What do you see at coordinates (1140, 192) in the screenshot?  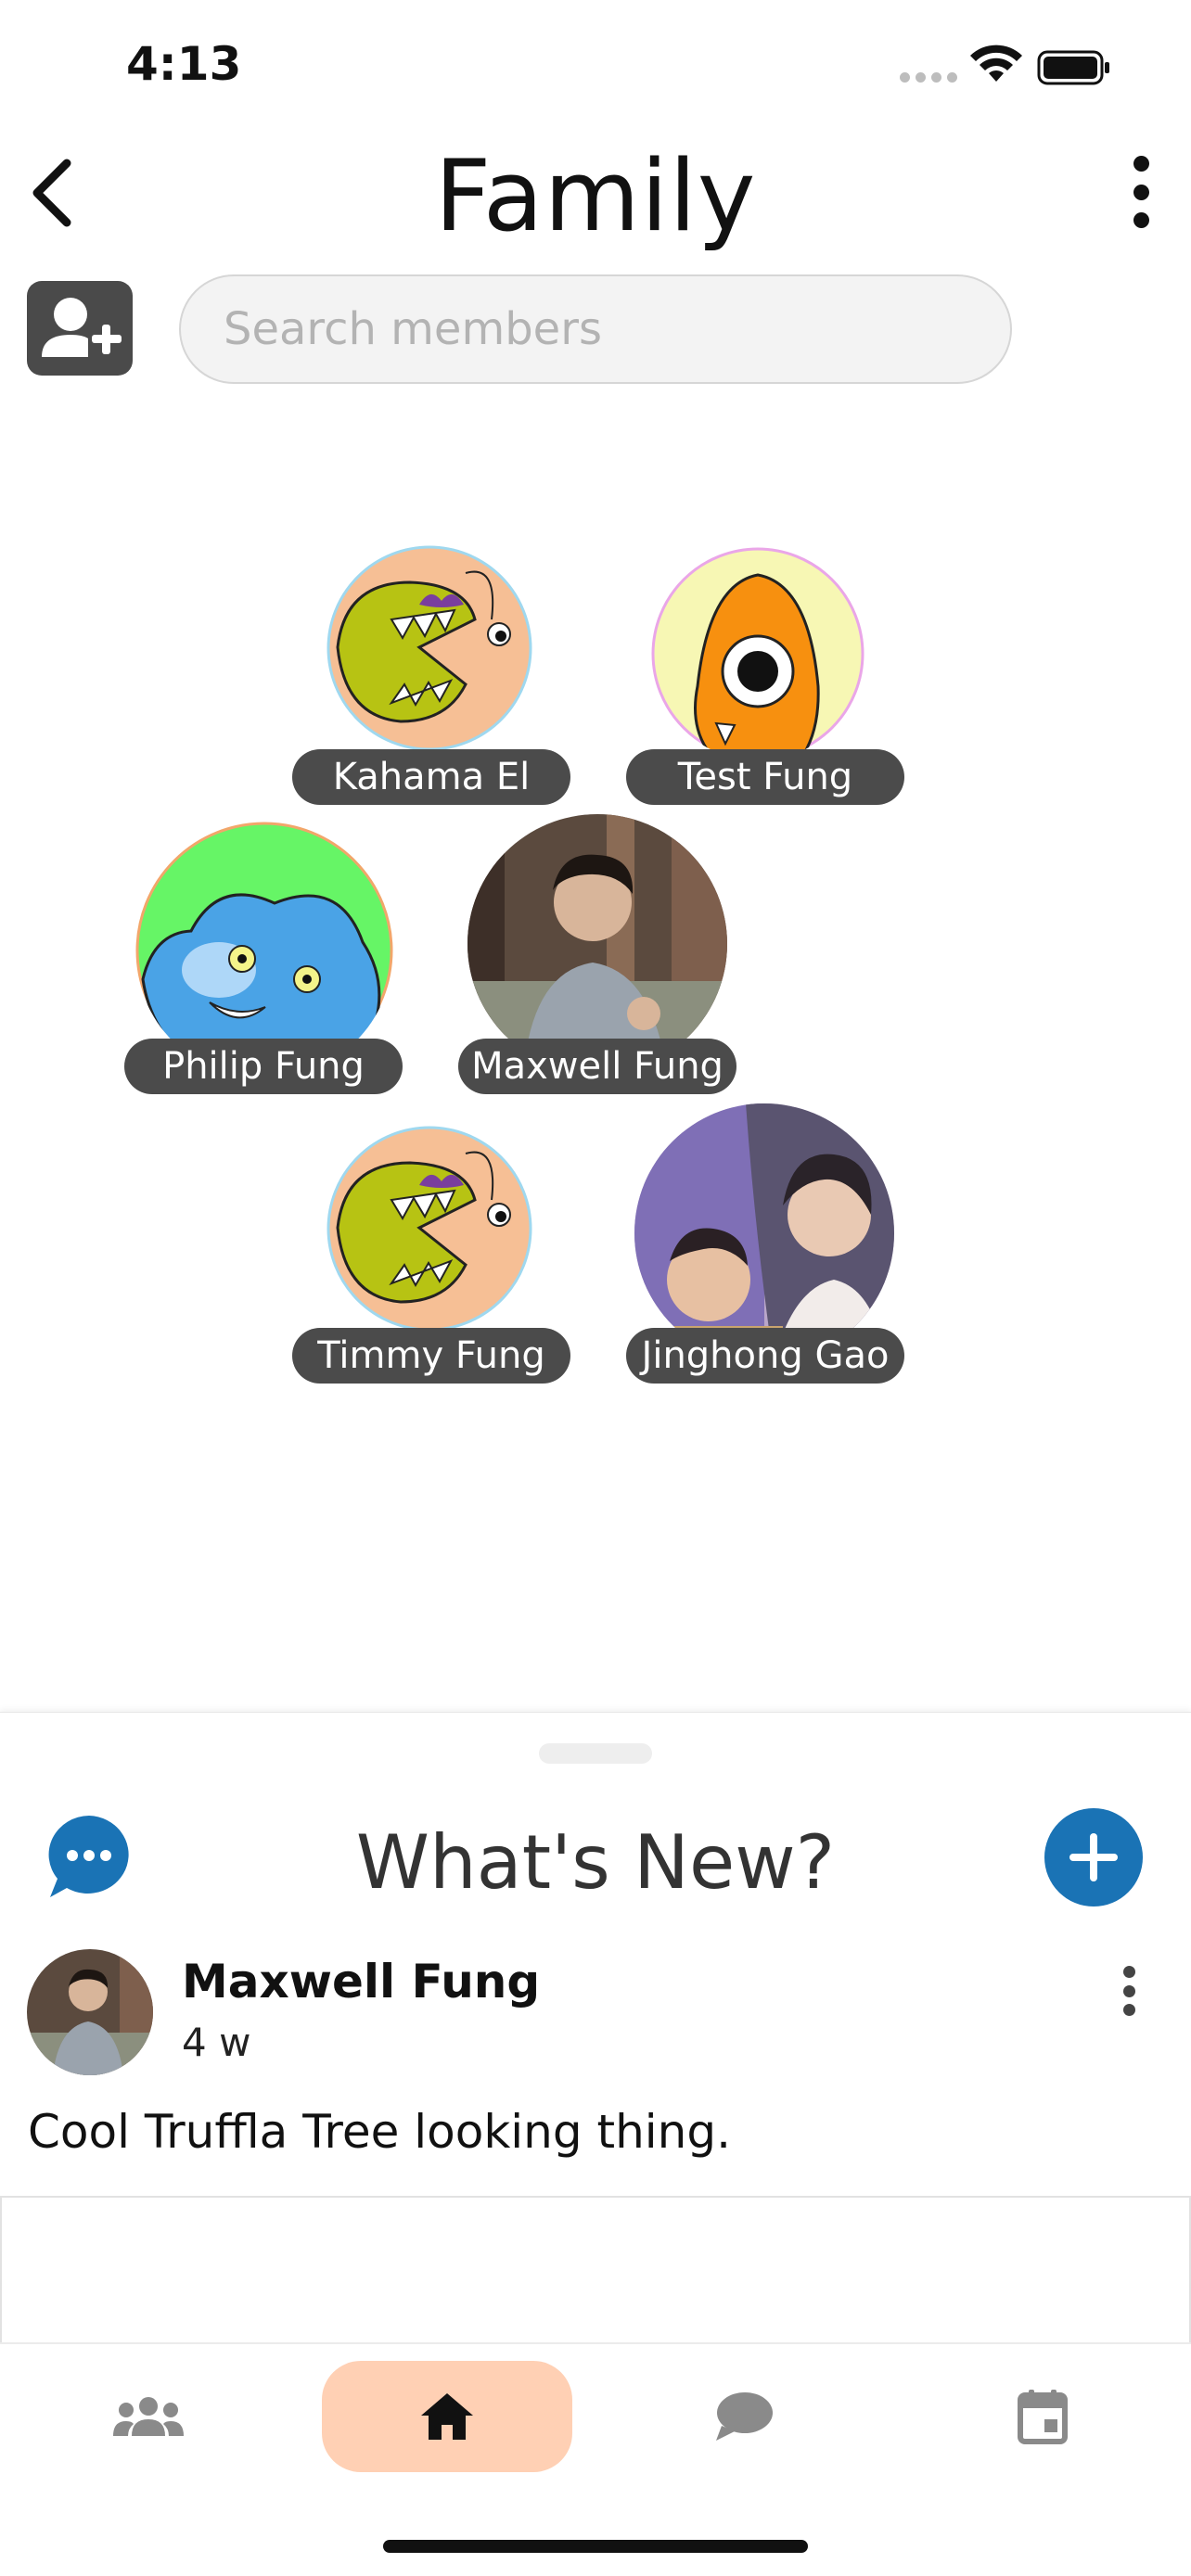 I see `more-options-button` at bounding box center [1140, 192].